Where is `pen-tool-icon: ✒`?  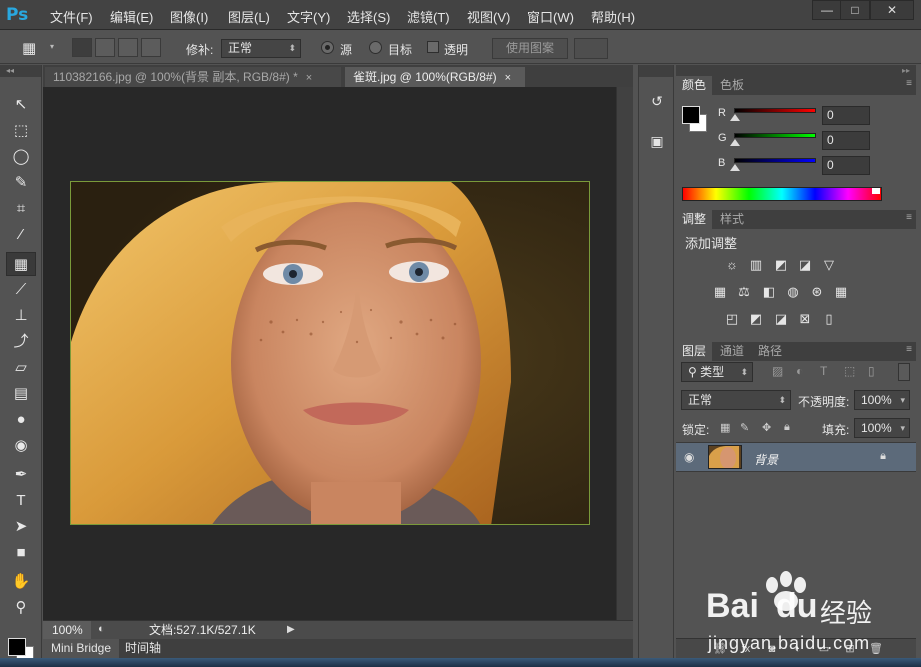 pen-tool-icon: ✒ is located at coordinates (21, 475).